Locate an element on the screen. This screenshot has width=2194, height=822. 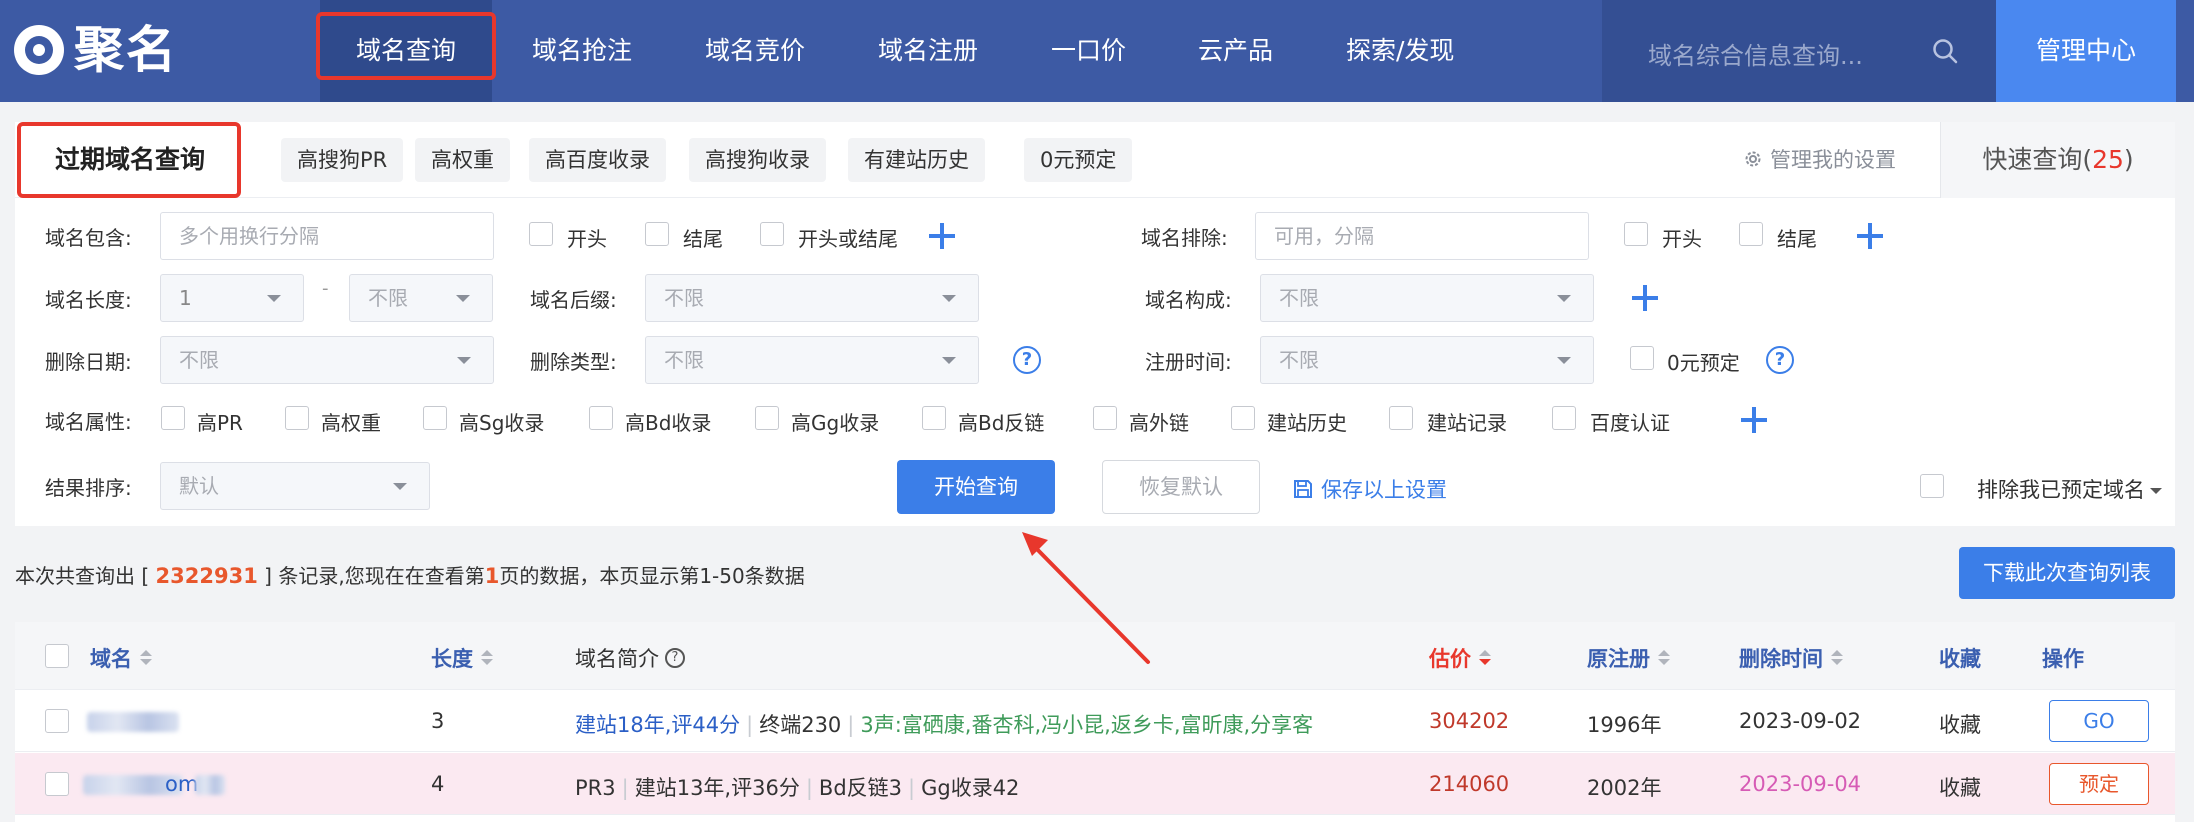
contains-add-plus-icon is located at coordinates (942, 236).